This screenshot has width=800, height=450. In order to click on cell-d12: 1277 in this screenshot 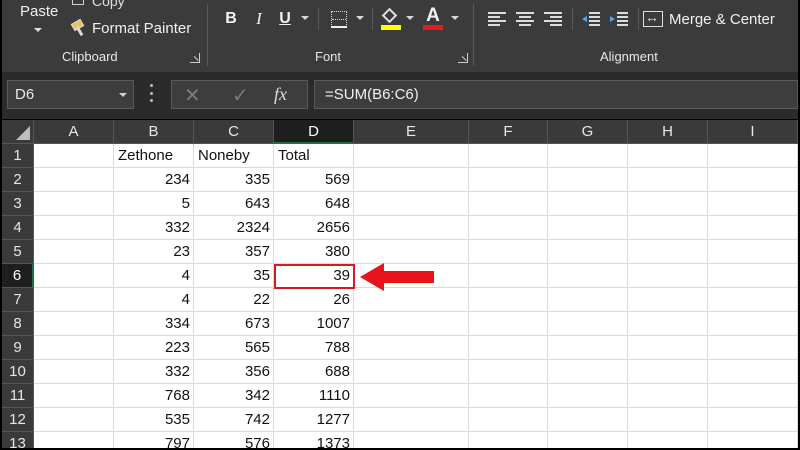, I will do `click(314, 420)`.